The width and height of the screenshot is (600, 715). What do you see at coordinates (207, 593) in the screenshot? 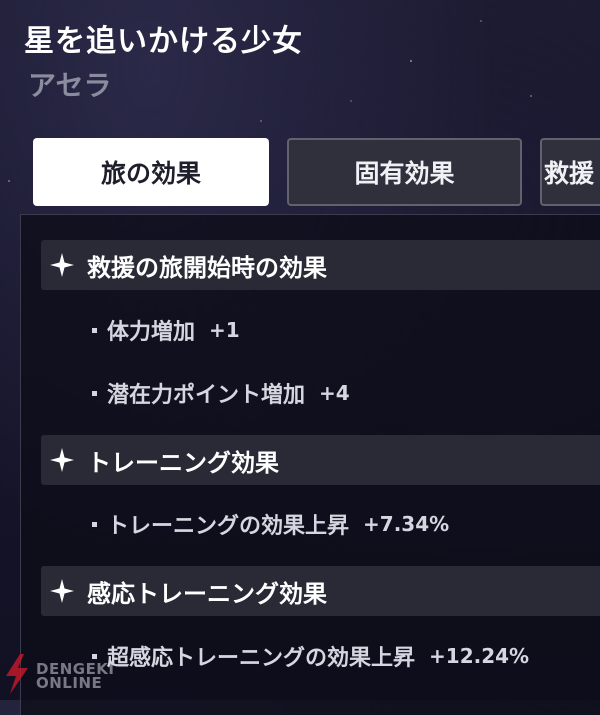
I see `section-title: 感応トレーニング効果` at bounding box center [207, 593].